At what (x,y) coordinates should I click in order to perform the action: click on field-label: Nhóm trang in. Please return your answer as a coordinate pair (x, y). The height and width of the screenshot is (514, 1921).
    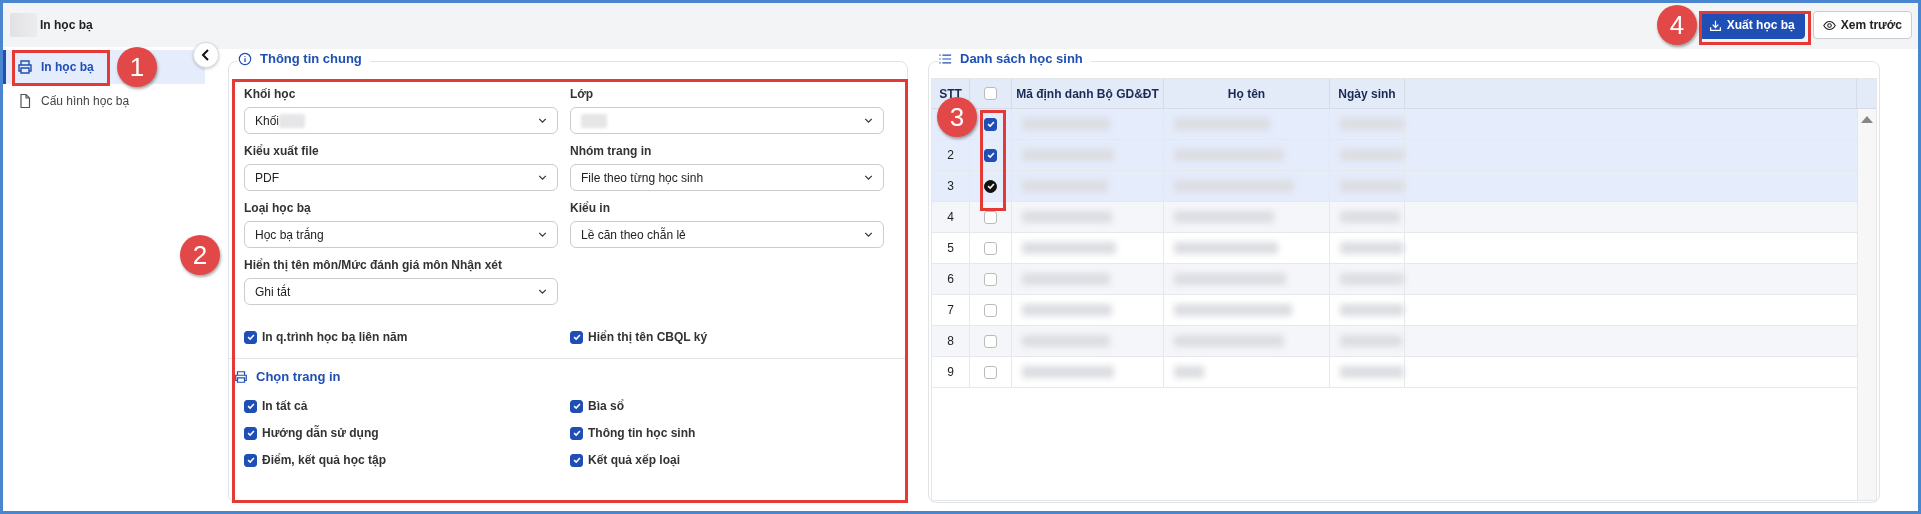
    Looking at the image, I should click on (611, 151).